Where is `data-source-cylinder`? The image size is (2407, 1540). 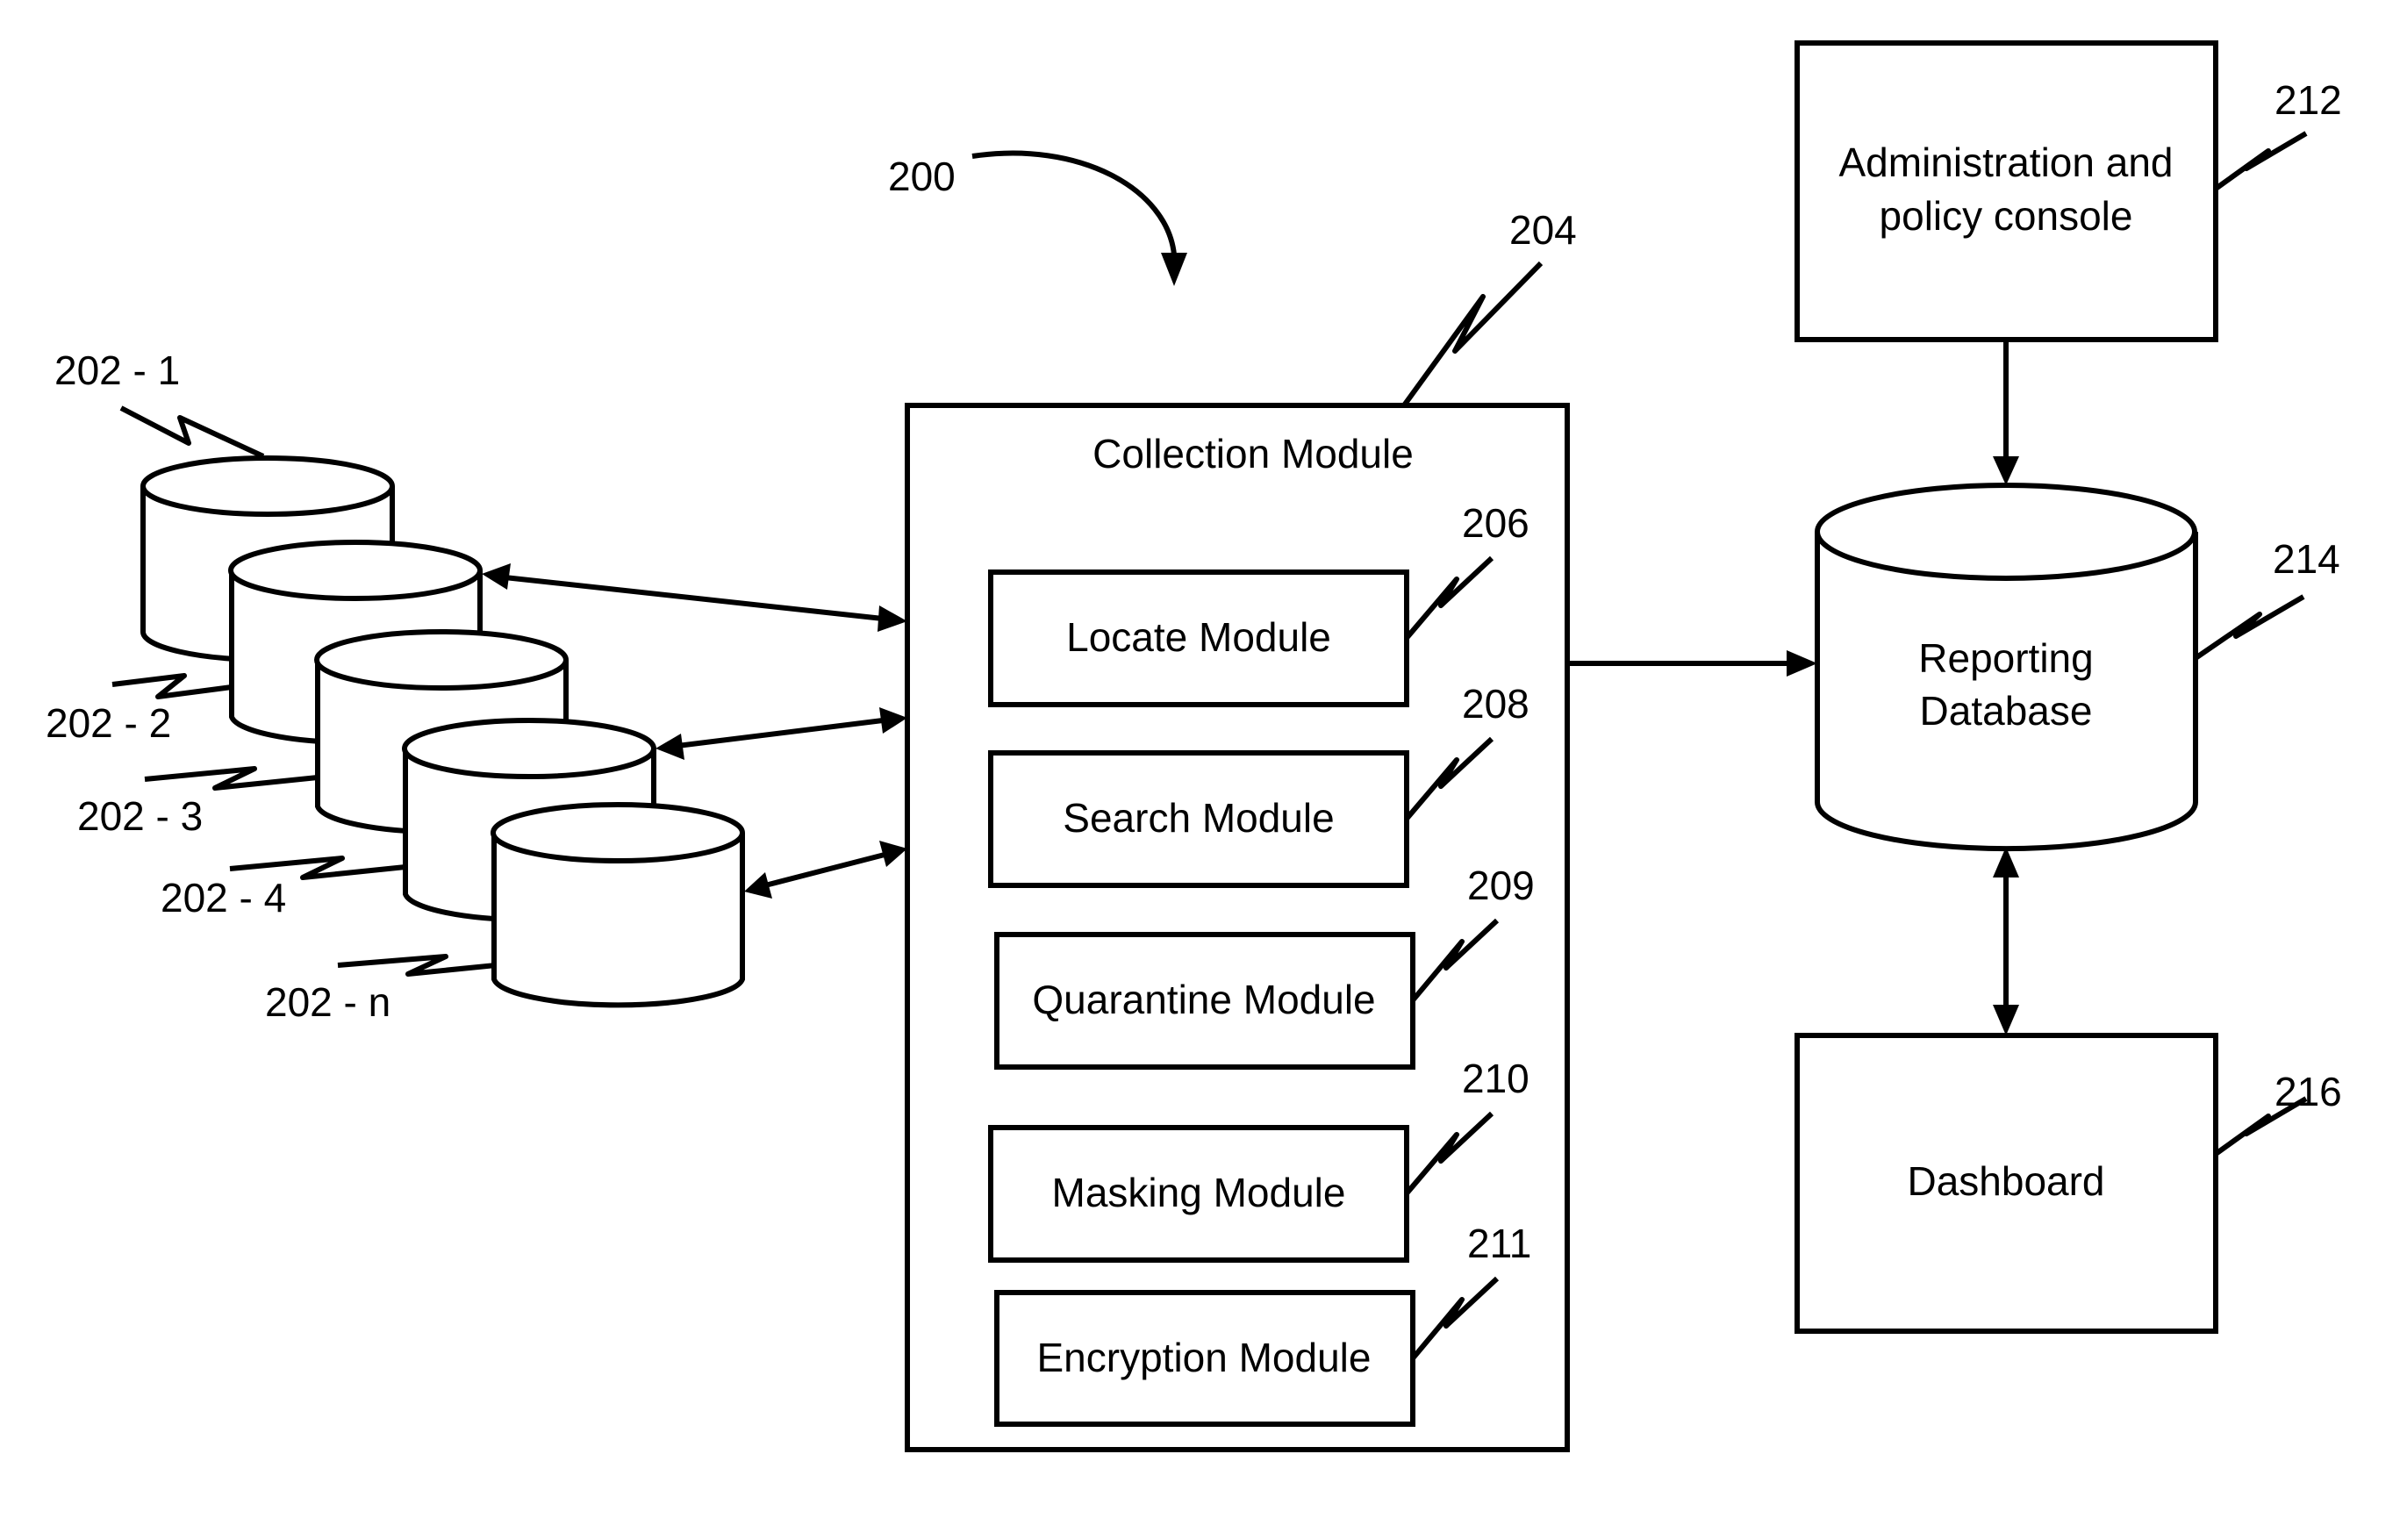
data-source-cylinder is located at coordinates (618, 905).